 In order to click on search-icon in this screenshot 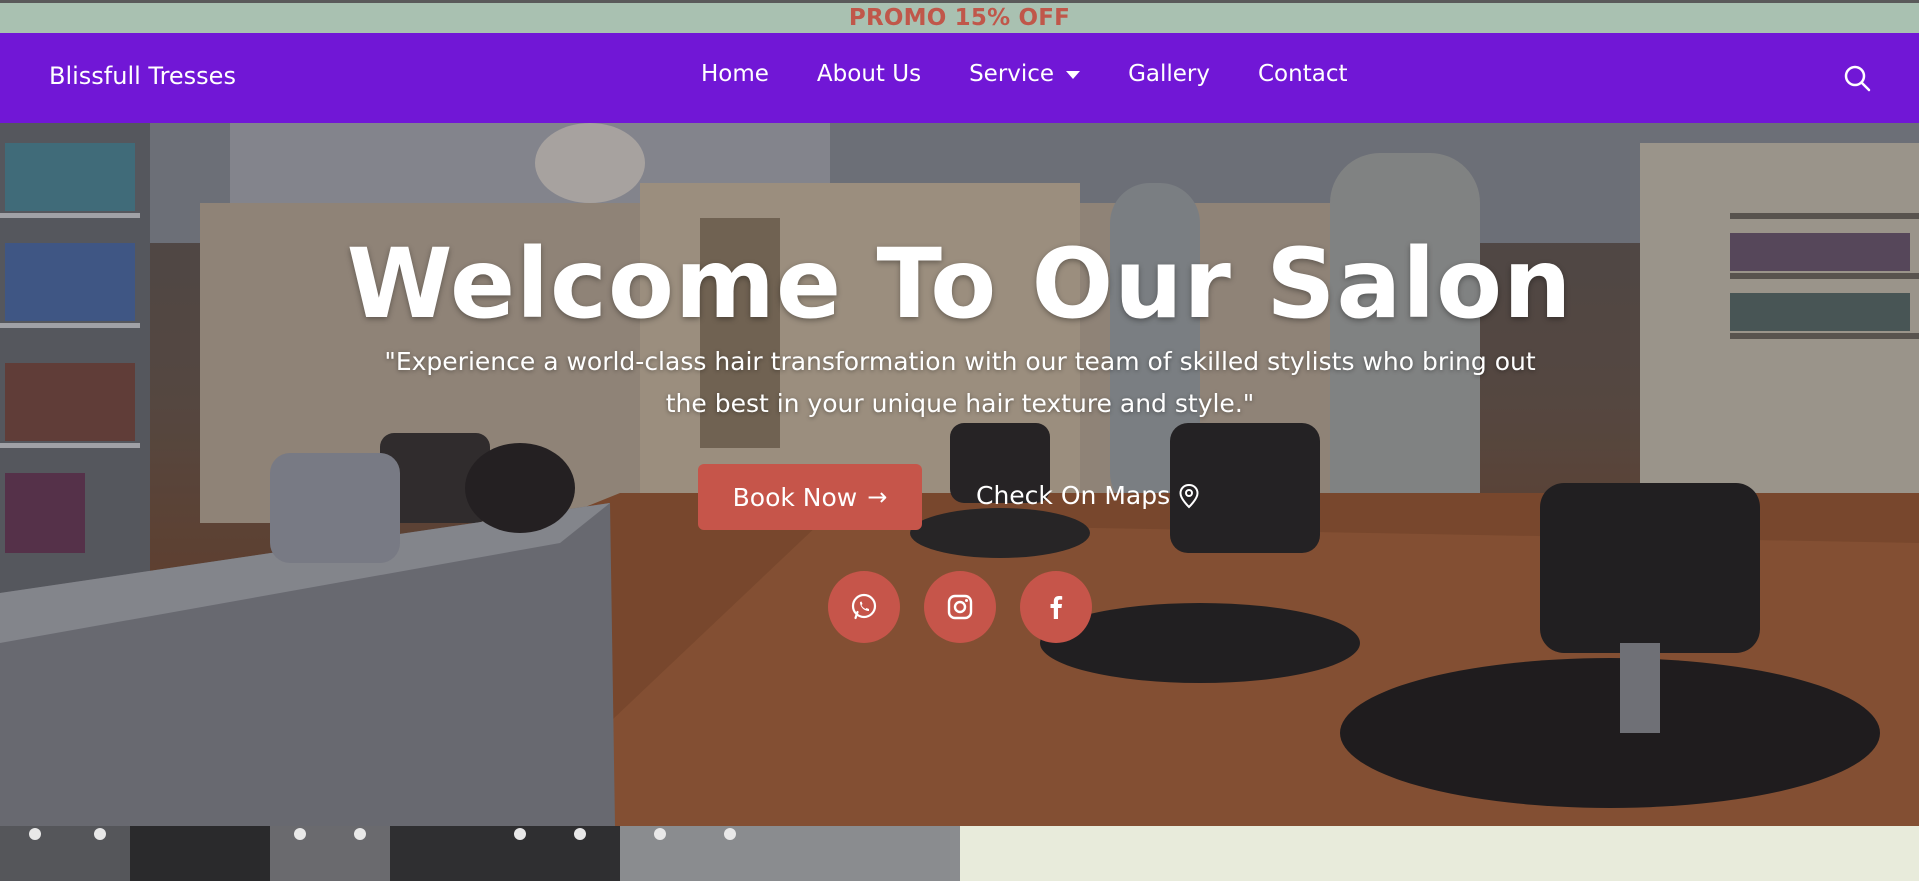, I will do `click(1857, 78)`.